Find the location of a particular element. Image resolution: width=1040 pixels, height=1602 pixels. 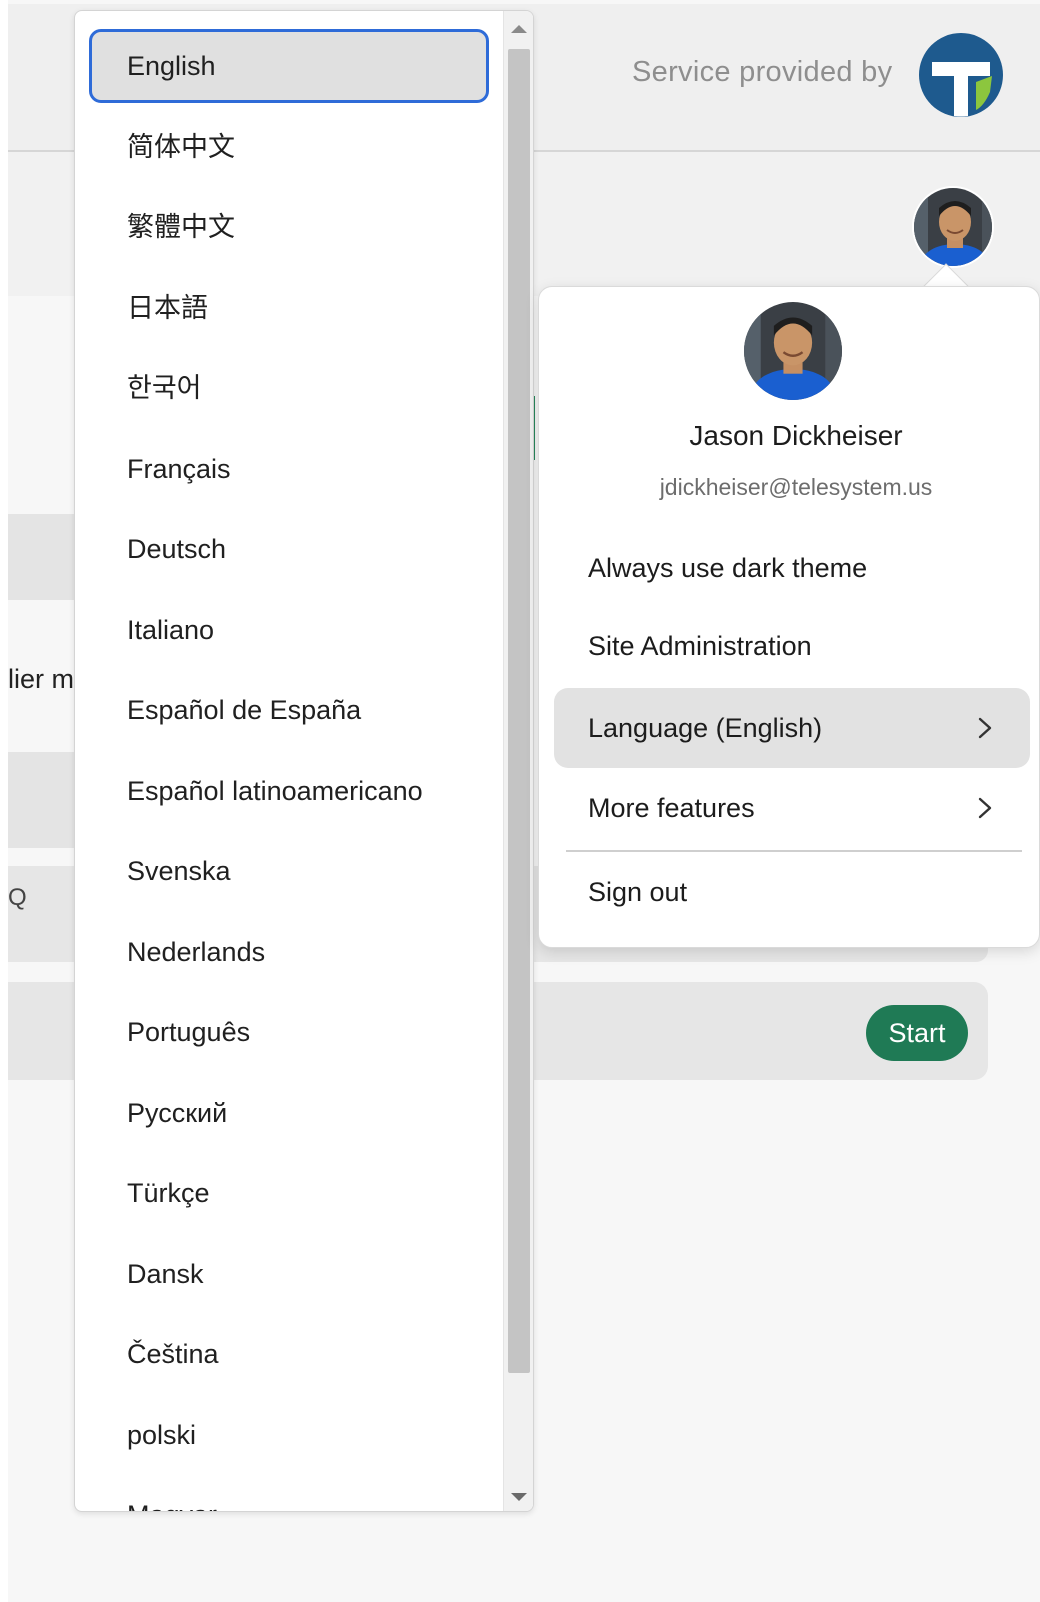

menu-item-label: More features is located at coordinates (671, 808).